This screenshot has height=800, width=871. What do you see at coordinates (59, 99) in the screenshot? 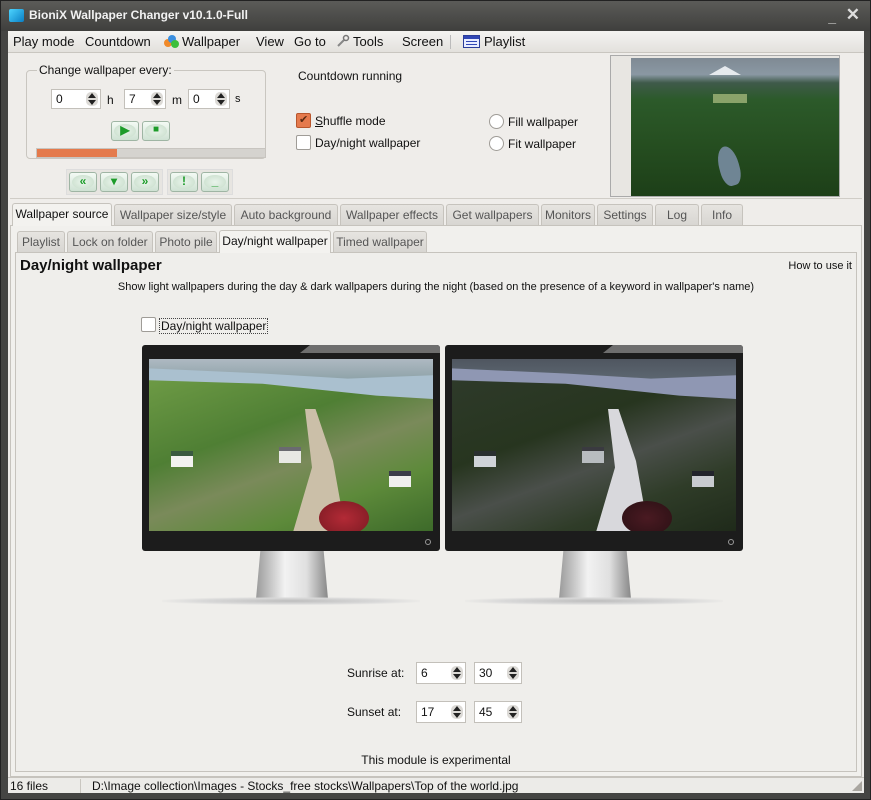
I see `hours-value: 0` at bounding box center [59, 99].